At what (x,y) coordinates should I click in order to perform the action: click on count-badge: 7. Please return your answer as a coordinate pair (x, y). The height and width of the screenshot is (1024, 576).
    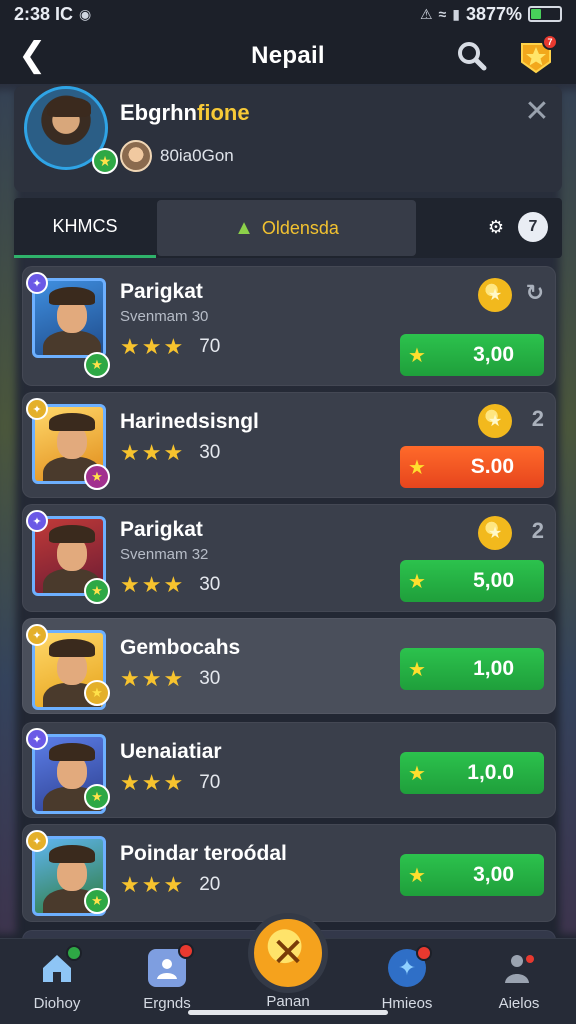
    Looking at the image, I should click on (533, 227).